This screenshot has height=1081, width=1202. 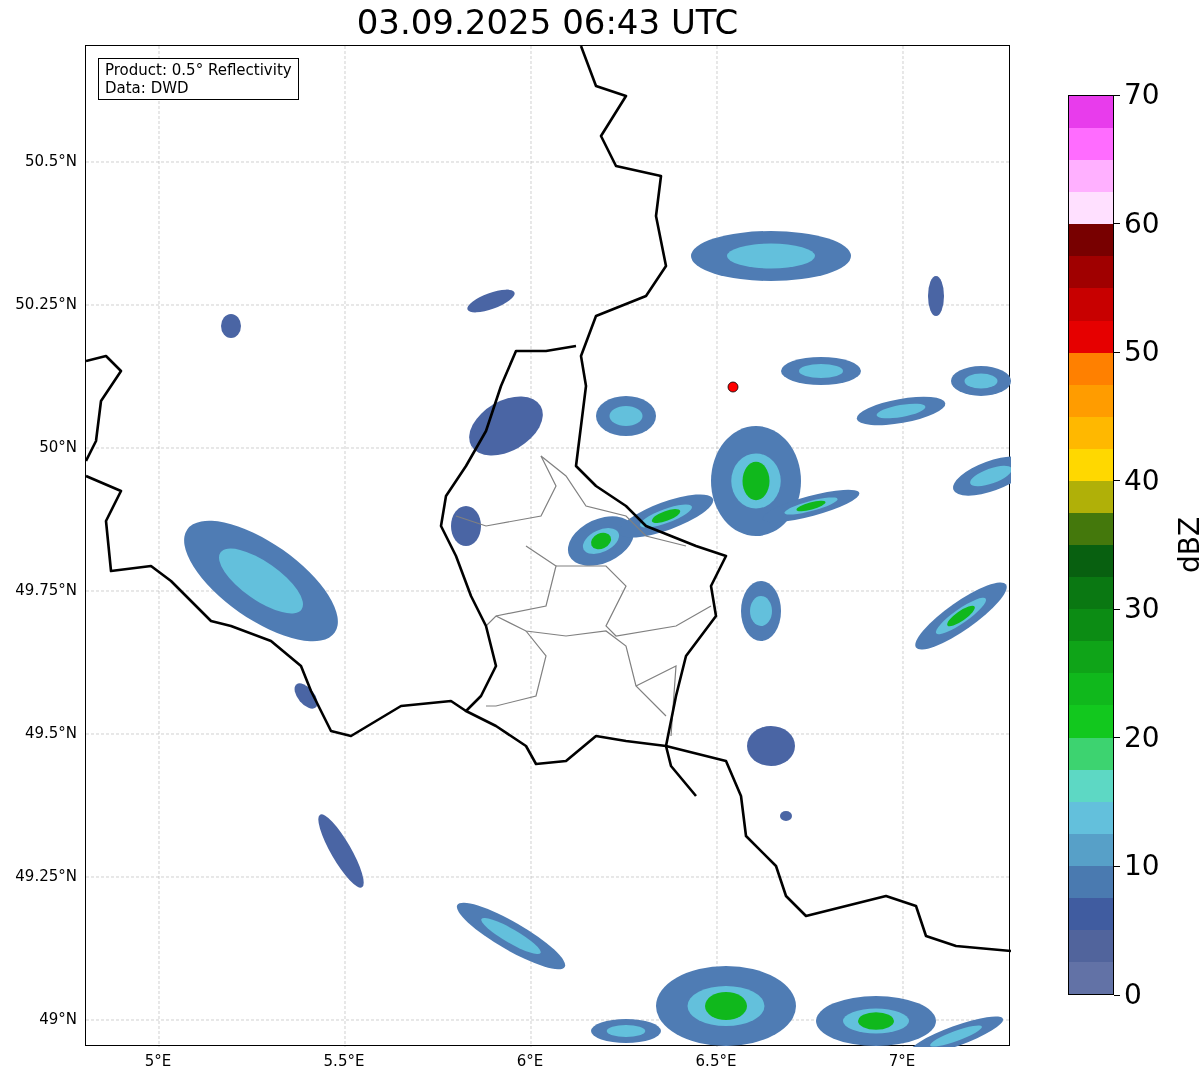 What do you see at coordinates (147, 88) in the screenshot?
I see `info-text: Data: DWD` at bounding box center [147, 88].